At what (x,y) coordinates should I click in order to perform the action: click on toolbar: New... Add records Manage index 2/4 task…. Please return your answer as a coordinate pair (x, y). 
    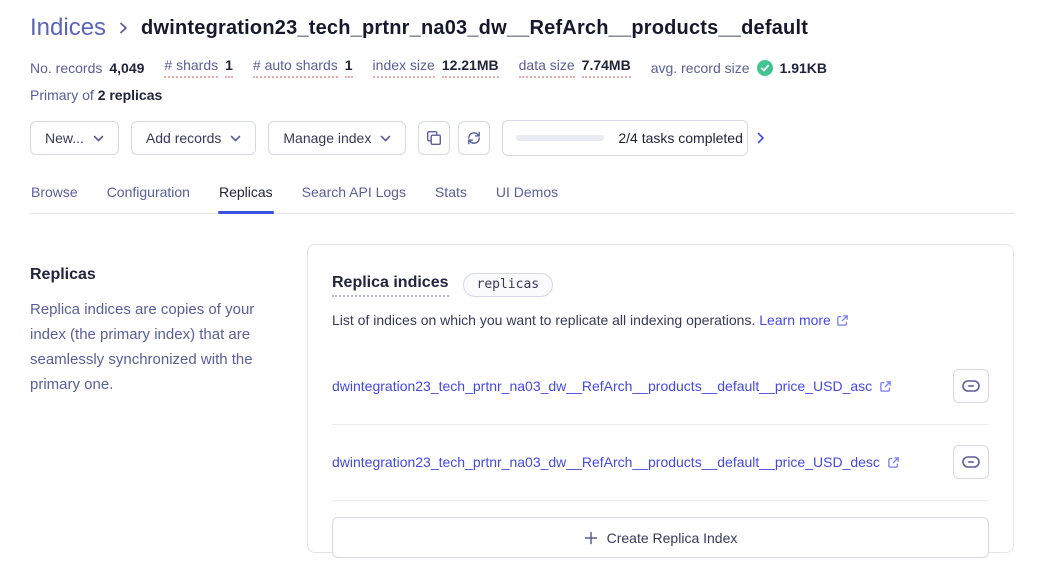
    Looking at the image, I should click on (522, 138).